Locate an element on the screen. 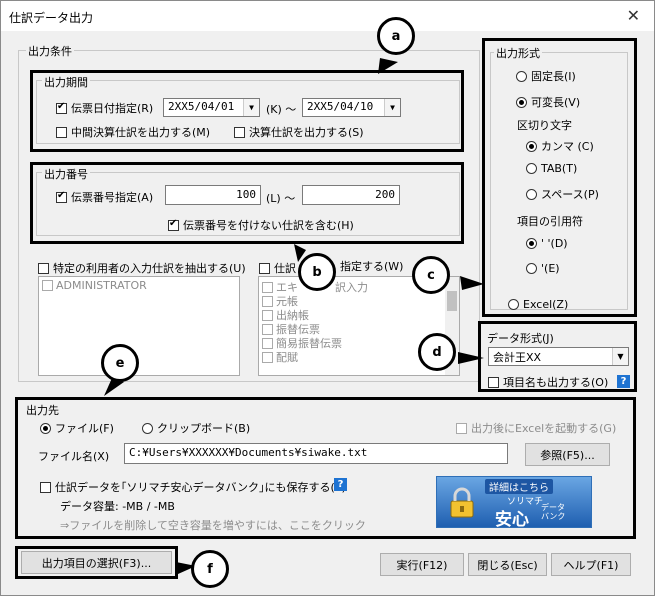 The width and height of the screenshot is (655, 596). callout-b: b is located at coordinates (317, 272).